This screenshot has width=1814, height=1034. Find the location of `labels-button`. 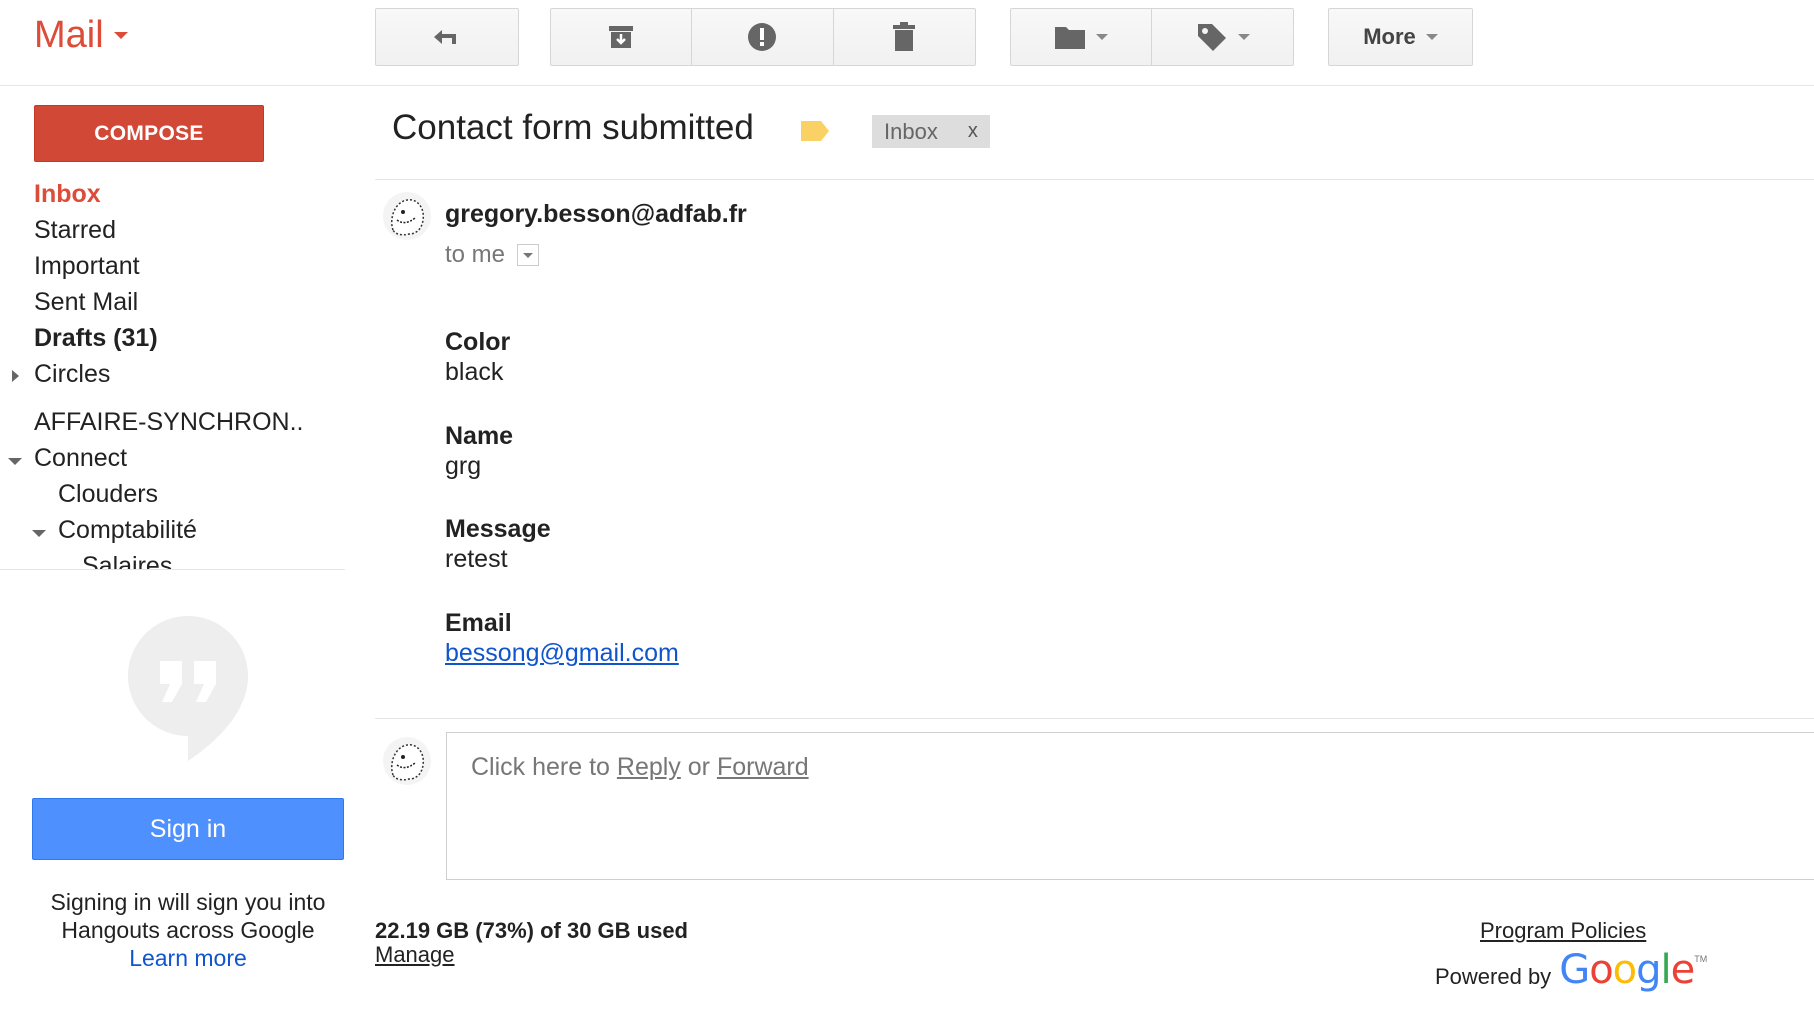

labels-button is located at coordinates (1222, 37).